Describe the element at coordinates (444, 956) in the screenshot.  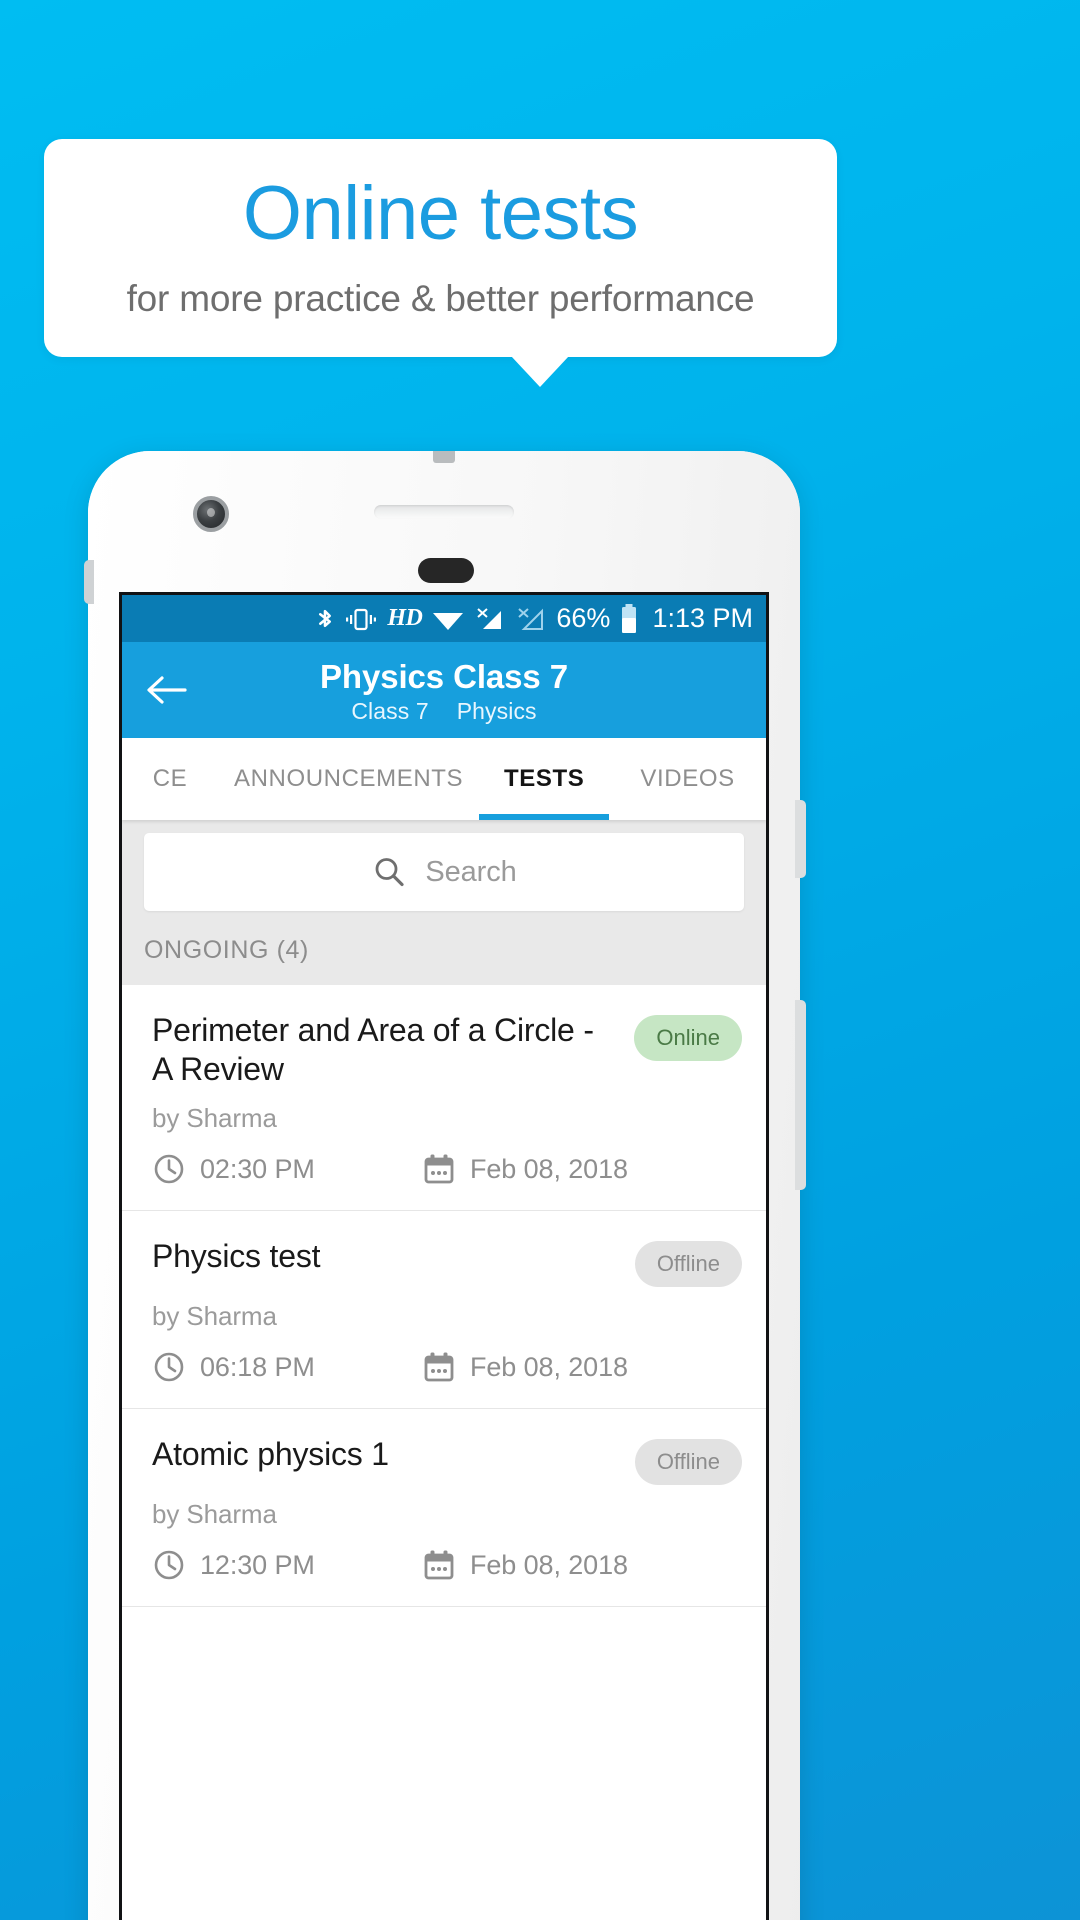
I see `section-header-ongoing: ONGOING (4)` at that location.